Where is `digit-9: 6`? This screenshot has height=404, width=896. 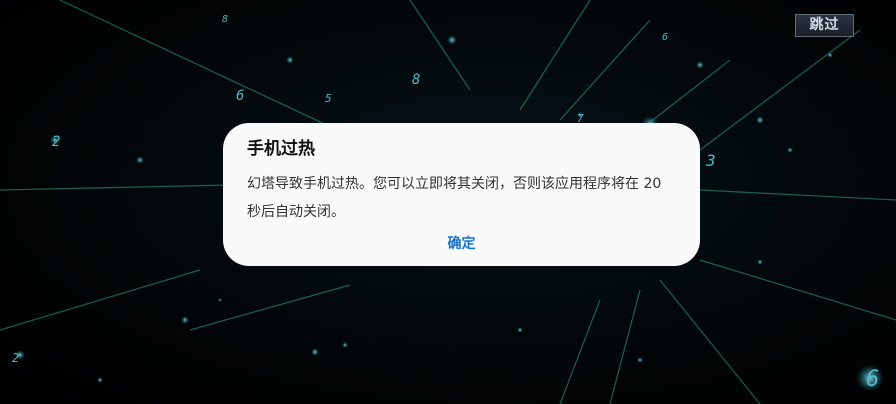
digit-9: 6 is located at coordinates (665, 37).